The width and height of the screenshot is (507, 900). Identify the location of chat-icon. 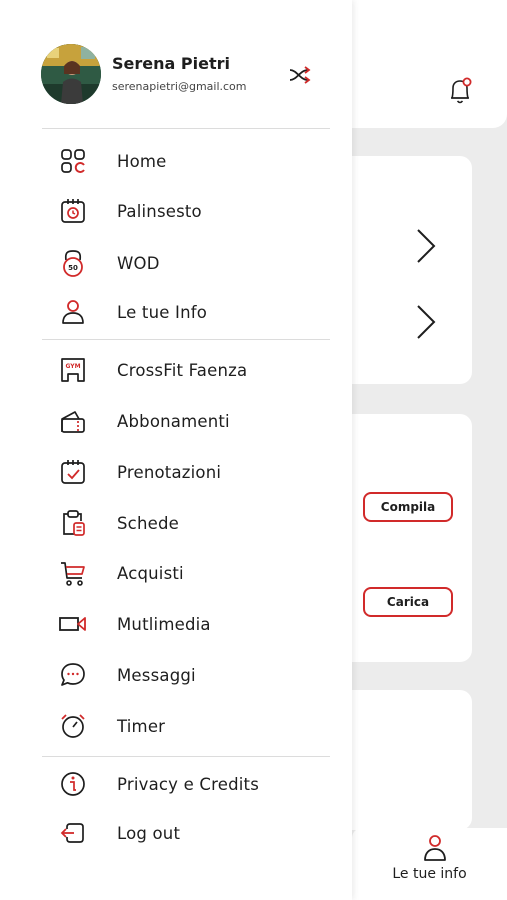
(73, 675).